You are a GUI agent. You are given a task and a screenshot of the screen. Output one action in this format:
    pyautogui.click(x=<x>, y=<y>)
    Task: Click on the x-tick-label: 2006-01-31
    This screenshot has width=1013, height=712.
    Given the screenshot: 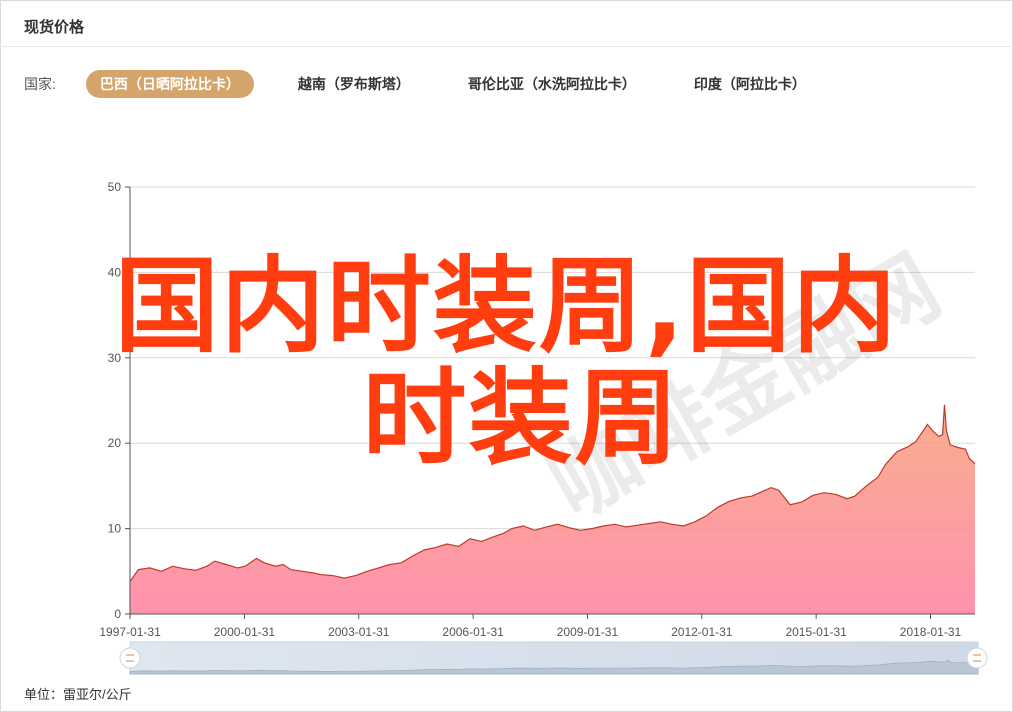 What is the action you would take?
    pyautogui.click(x=473, y=632)
    